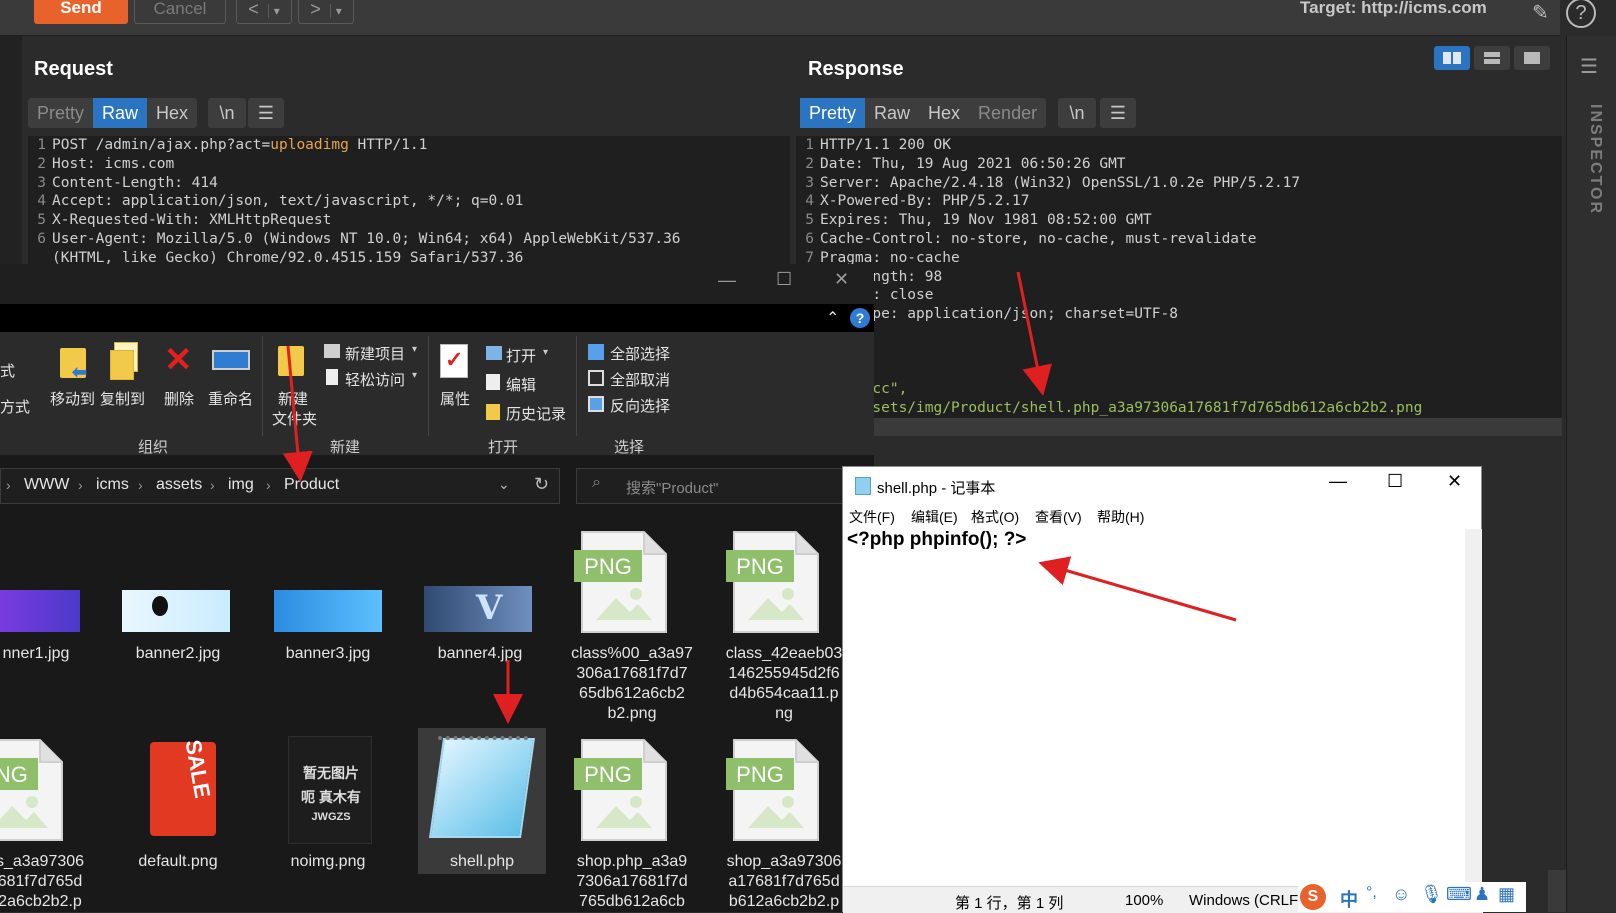  Describe the element at coordinates (264, 12) in the screenshot. I see `back-button: < ▾` at that location.